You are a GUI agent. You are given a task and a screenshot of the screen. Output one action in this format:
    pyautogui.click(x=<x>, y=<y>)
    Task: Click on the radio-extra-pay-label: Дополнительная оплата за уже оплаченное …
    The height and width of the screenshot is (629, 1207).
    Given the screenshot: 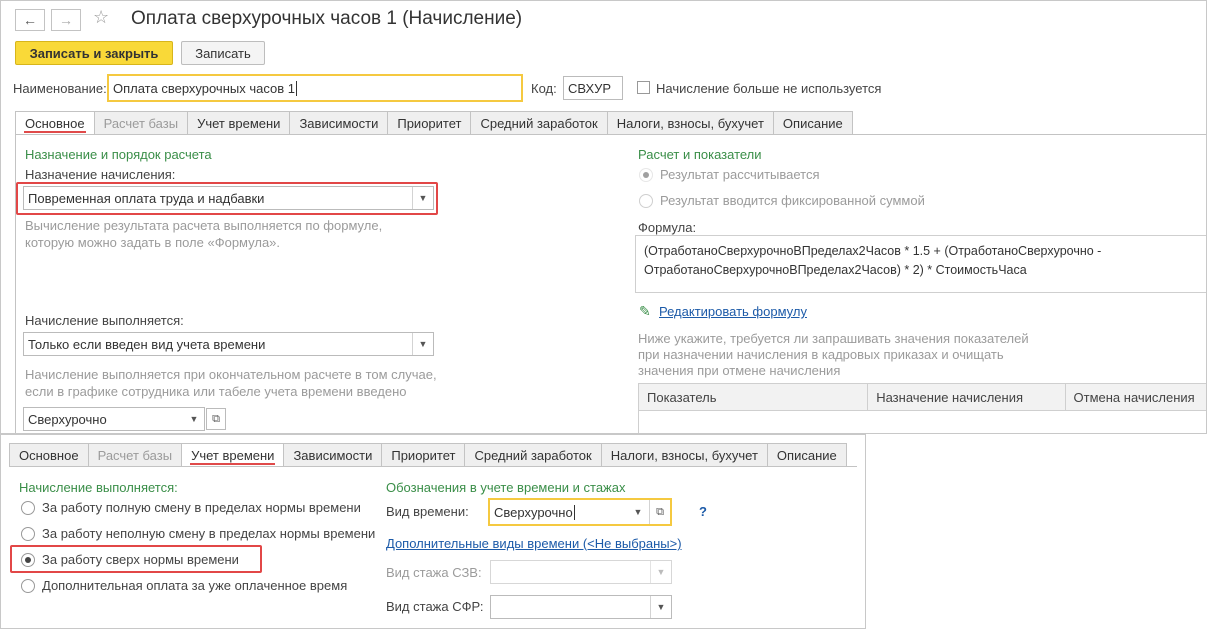 What is the action you would take?
    pyautogui.click(x=195, y=585)
    